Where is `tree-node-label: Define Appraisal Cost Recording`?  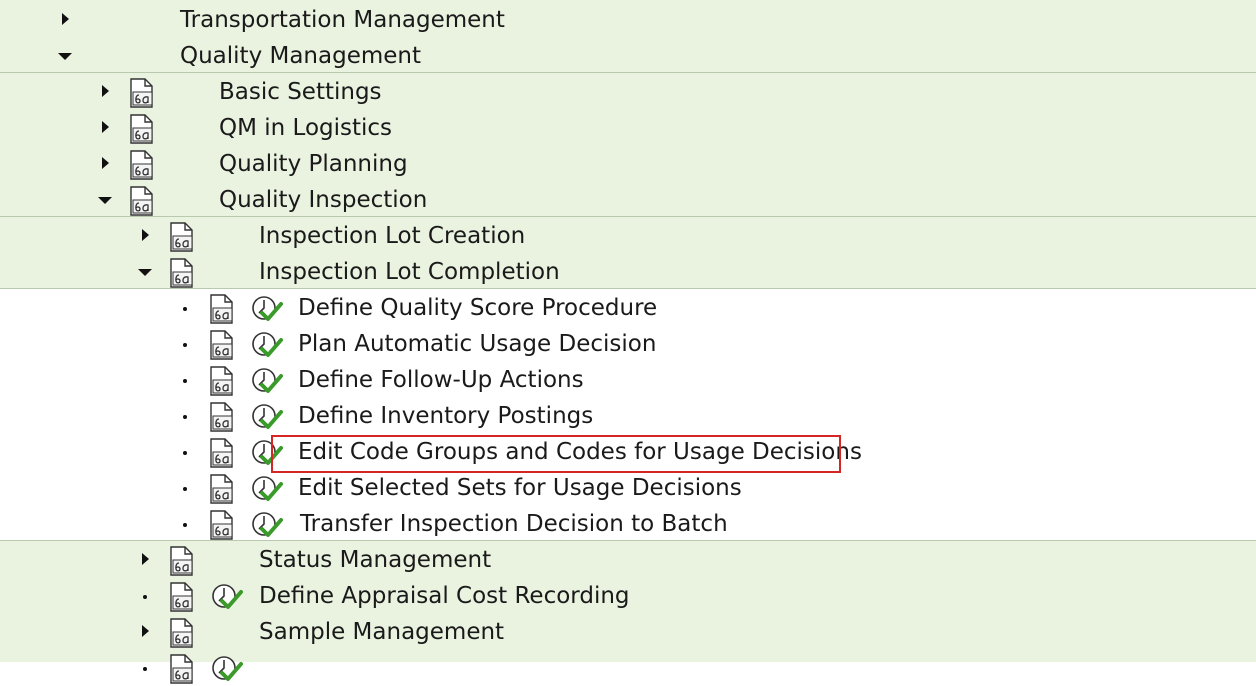
tree-node-label: Define Appraisal Cost Recording is located at coordinates (444, 596).